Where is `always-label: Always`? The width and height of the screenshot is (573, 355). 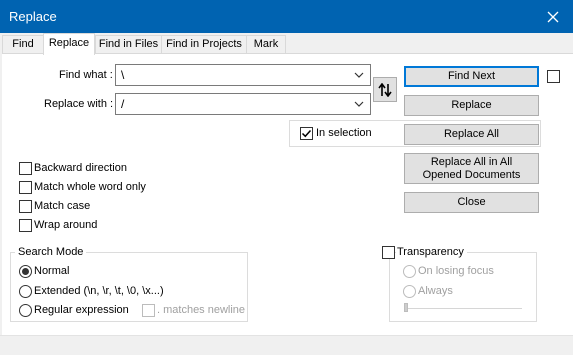
always-label: Always is located at coordinates (435, 291).